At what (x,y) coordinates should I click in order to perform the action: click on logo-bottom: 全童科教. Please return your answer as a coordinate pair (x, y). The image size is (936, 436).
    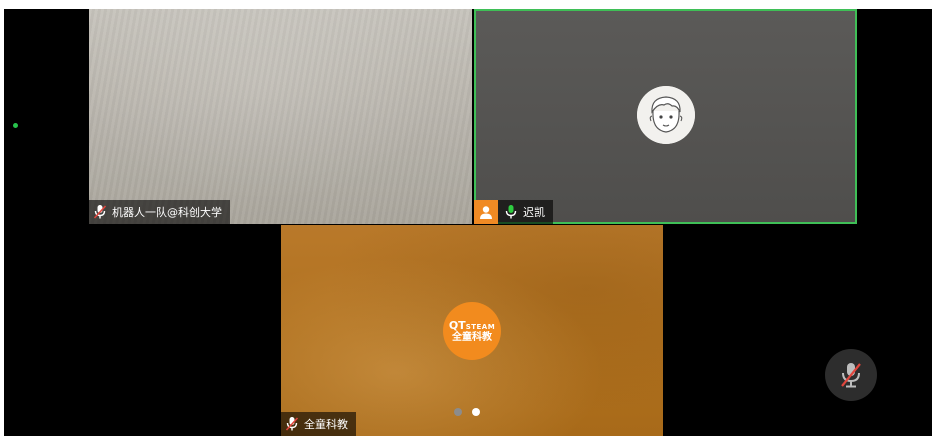
    Looking at the image, I should click on (472, 337).